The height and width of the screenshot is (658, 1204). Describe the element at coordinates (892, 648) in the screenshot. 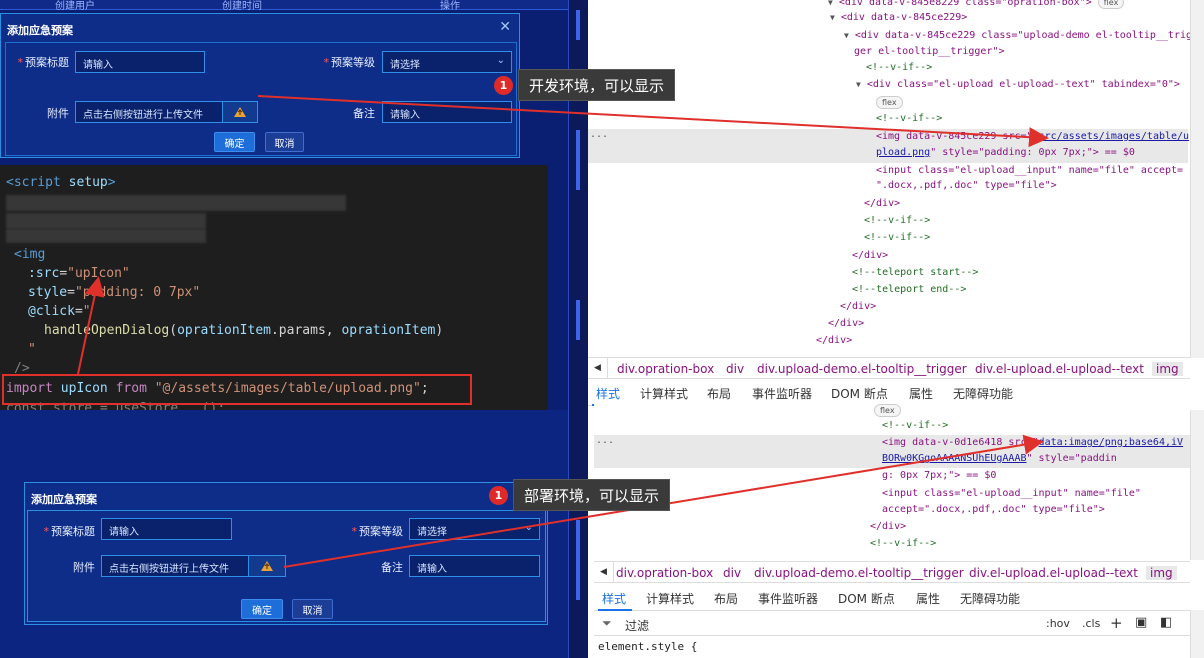

I see `styles-pane: element.style {` at that location.